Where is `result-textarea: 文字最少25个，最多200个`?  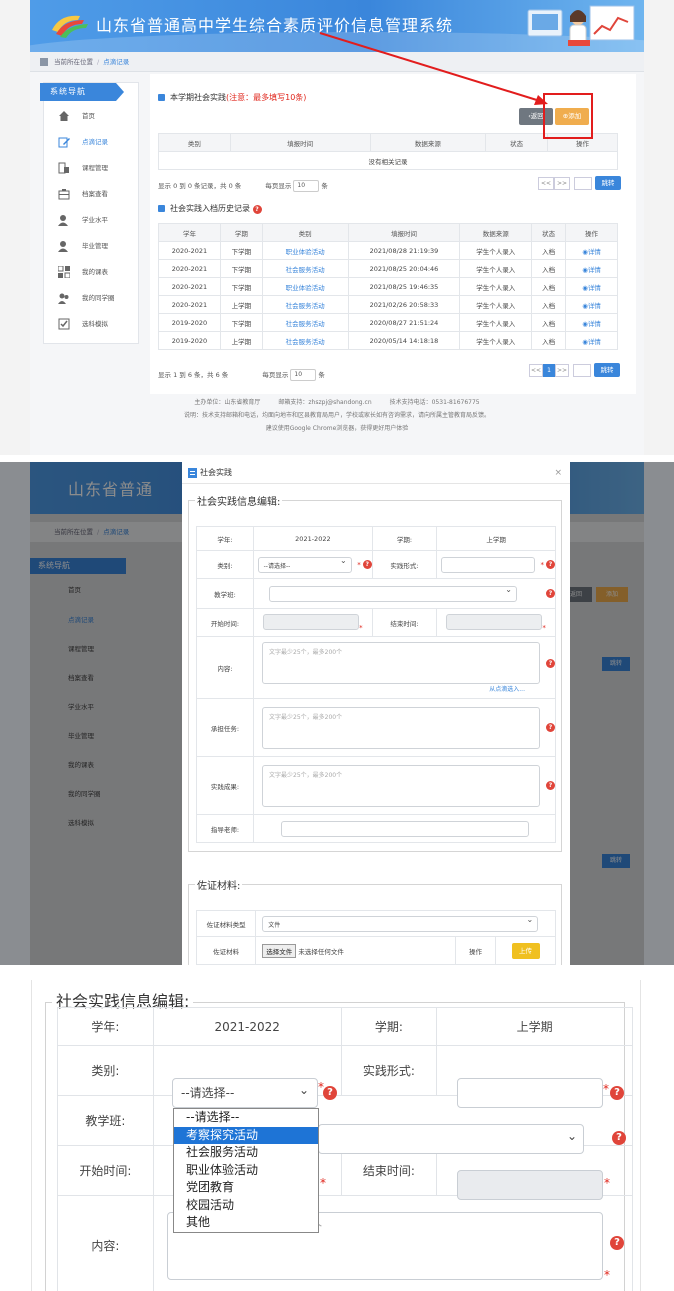 result-textarea: 文字最少25个，最多200个 is located at coordinates (401, 785).